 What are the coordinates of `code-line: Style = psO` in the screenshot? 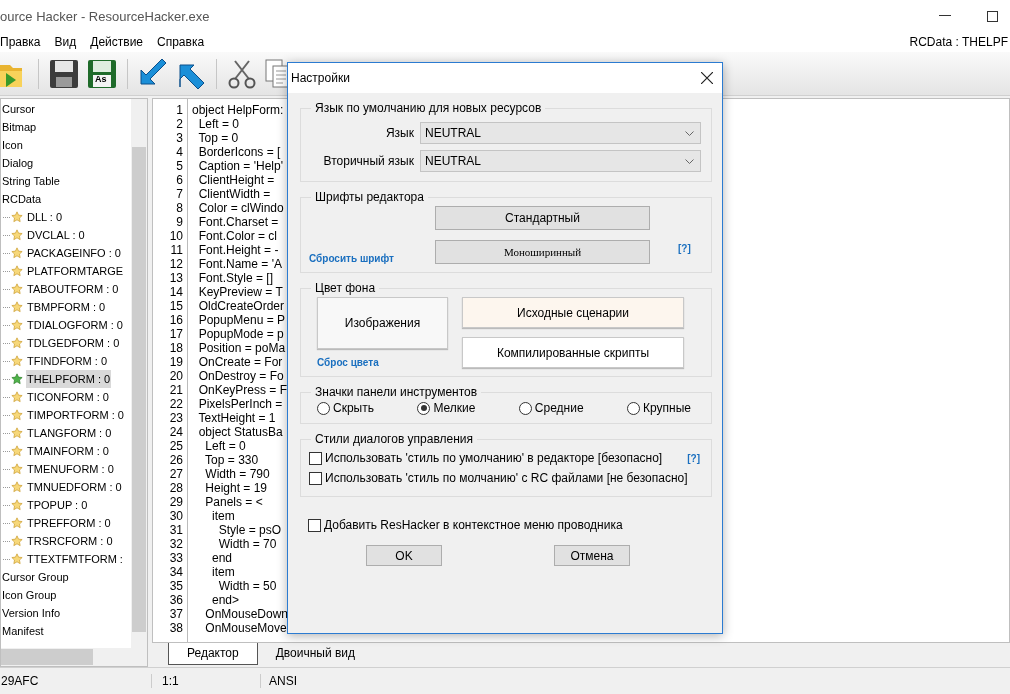 It's located at (250, 530).